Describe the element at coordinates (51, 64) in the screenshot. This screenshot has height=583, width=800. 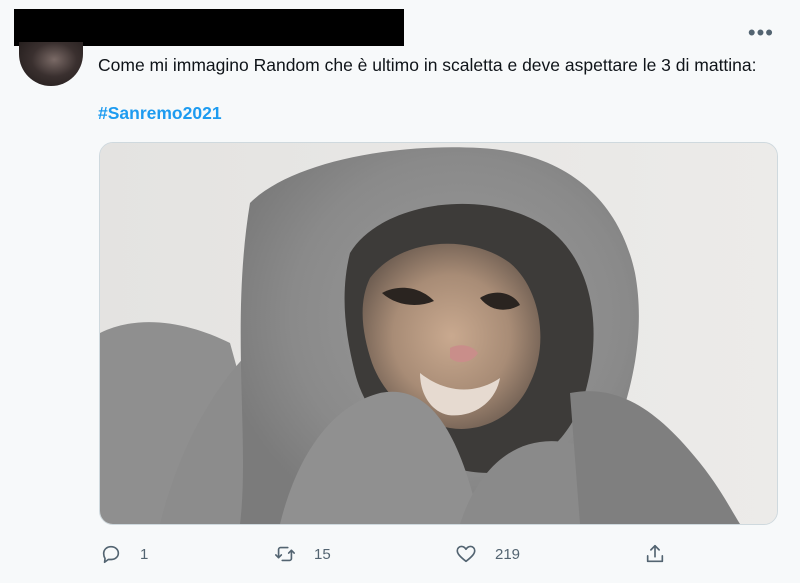
I see `avatar` at that location.